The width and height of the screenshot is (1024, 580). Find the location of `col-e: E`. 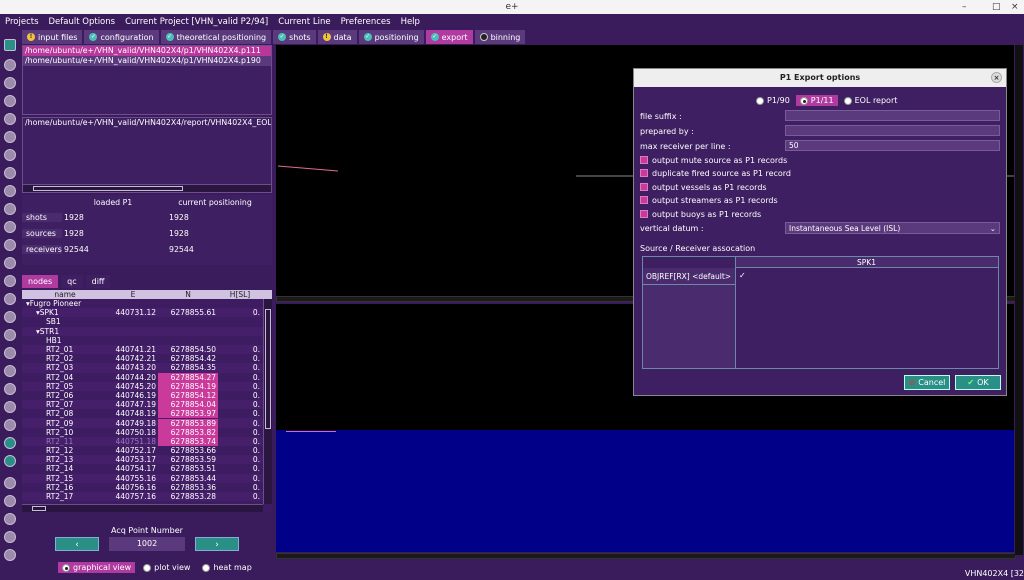

col-e: E is located at coordinates (133, 294).